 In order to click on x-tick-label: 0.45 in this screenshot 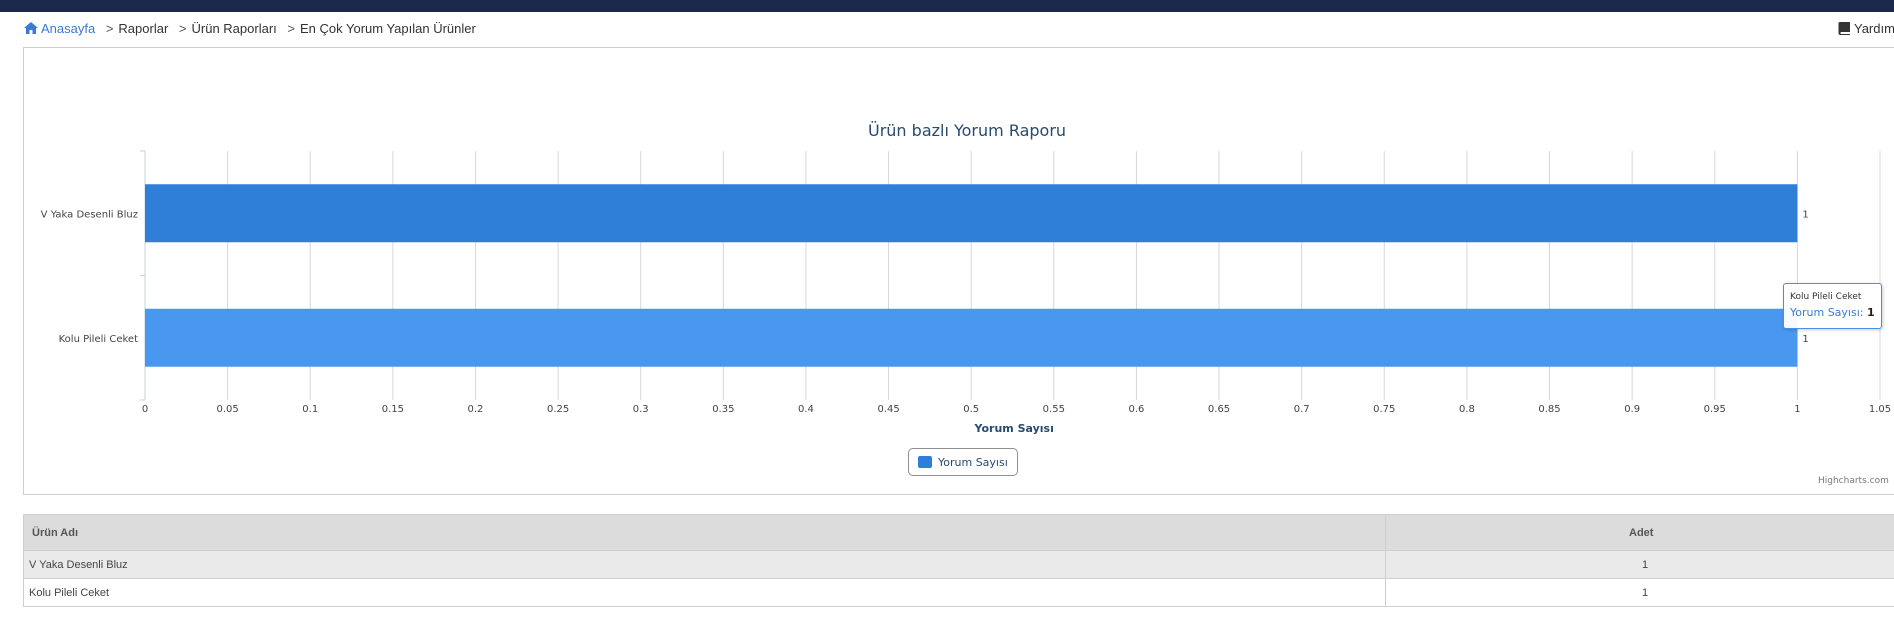, I will do `click(888, 409)`.